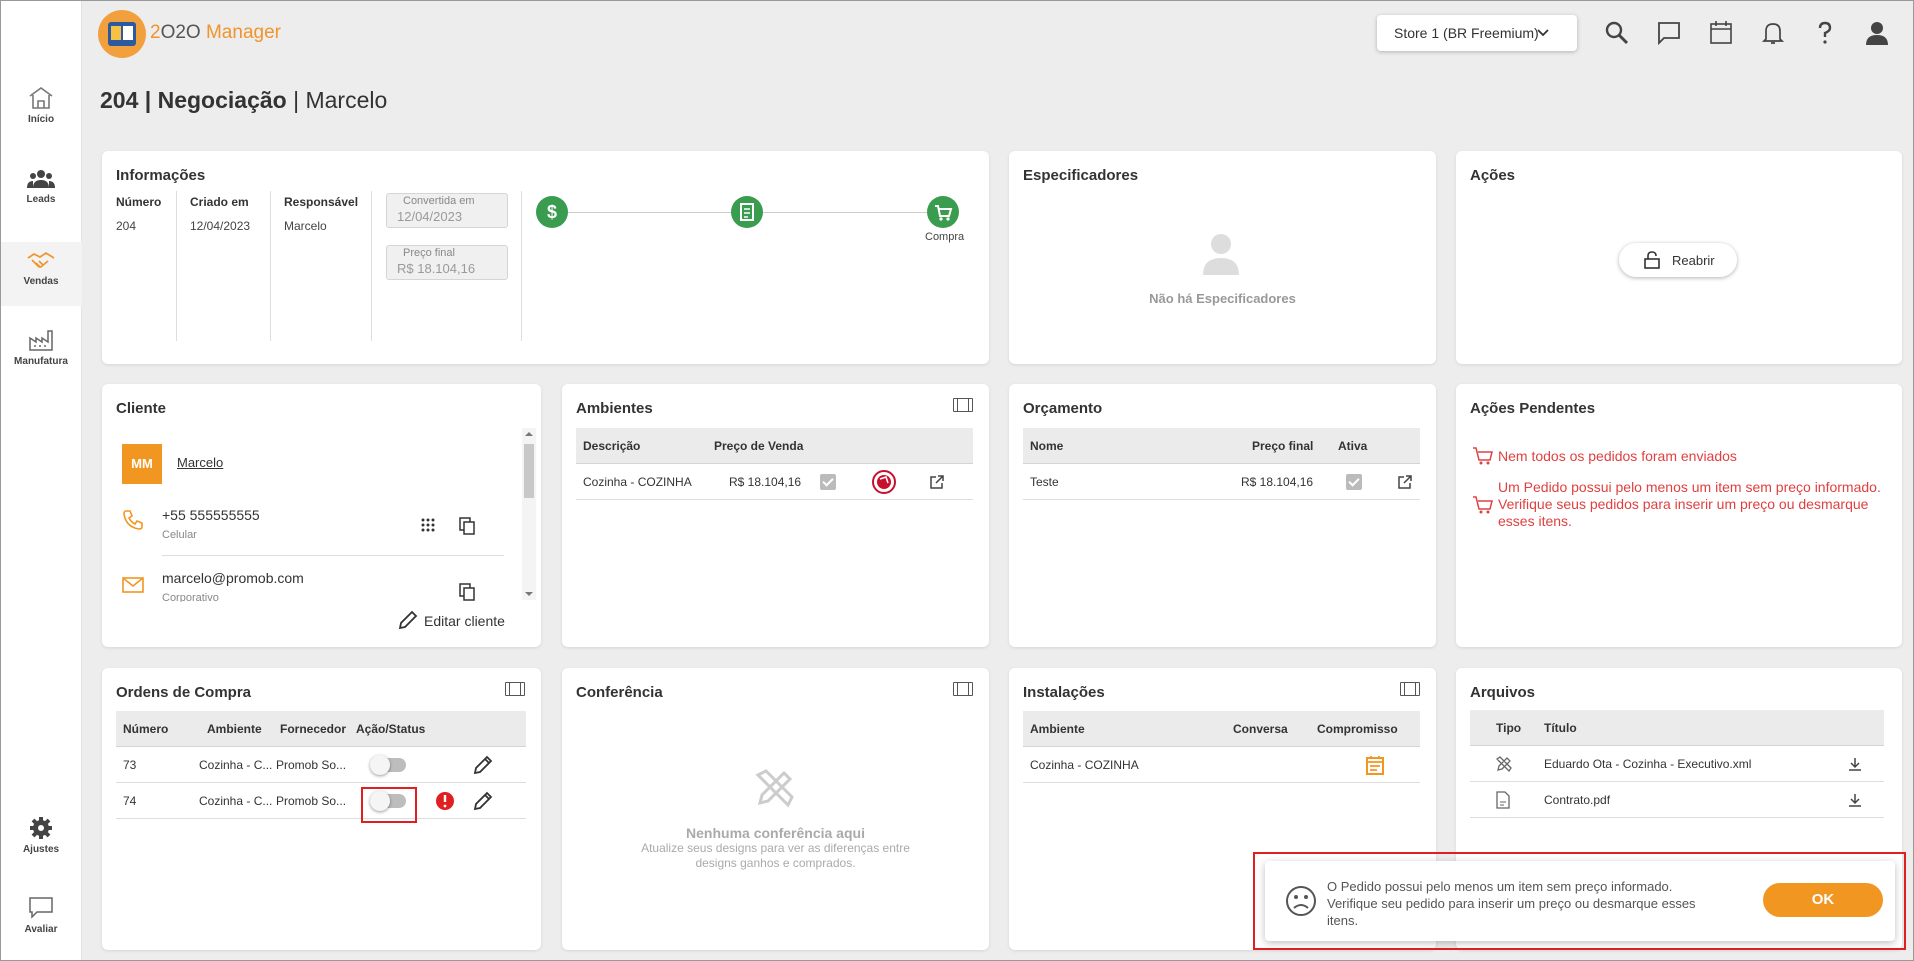  What do you see at coordinates (1466, 33) in the screenshot?
I see `store-label: Store 1 (BR Freemium)` at bounding box center [1466, 33].